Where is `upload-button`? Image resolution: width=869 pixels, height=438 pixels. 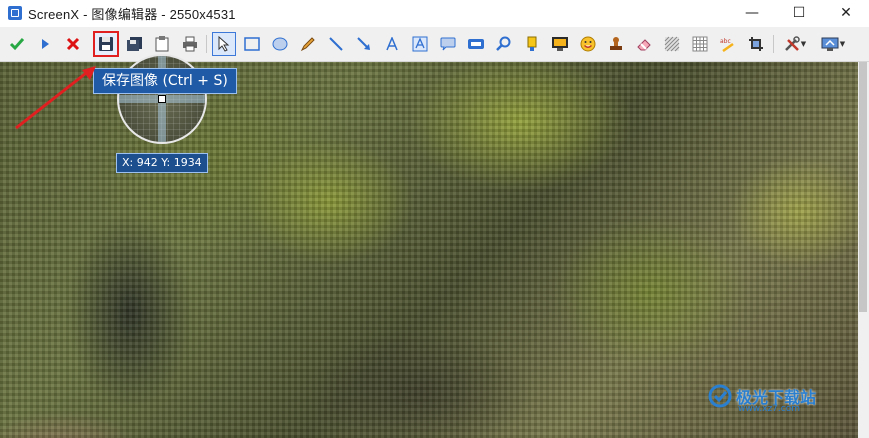
upload-button is located at coordinates (45, 44).